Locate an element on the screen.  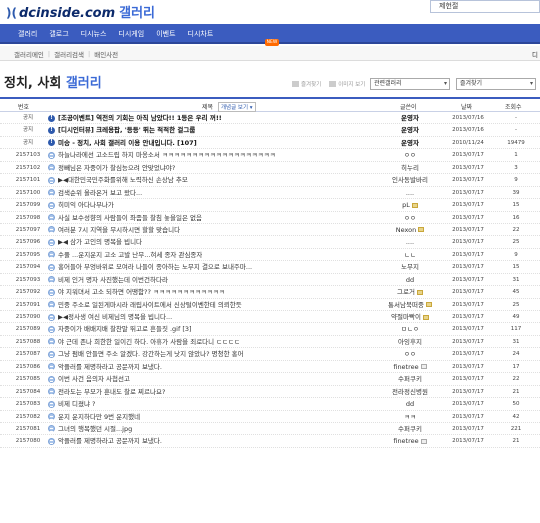
post-subject-cell: 악플러를 제명하라고 공문까지 보냈다. is located at coordinates (210, 367).